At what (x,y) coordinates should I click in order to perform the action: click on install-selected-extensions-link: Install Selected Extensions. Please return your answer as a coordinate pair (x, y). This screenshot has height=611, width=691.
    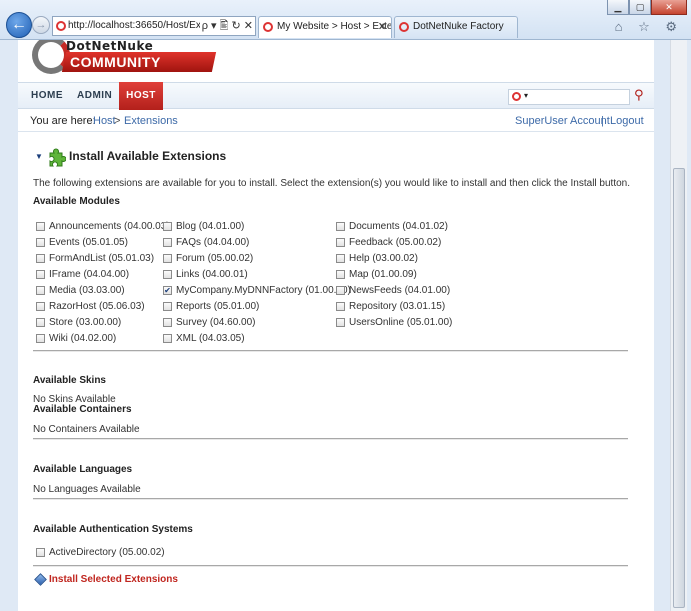
    Looking at the image, I should click on (113, 579).